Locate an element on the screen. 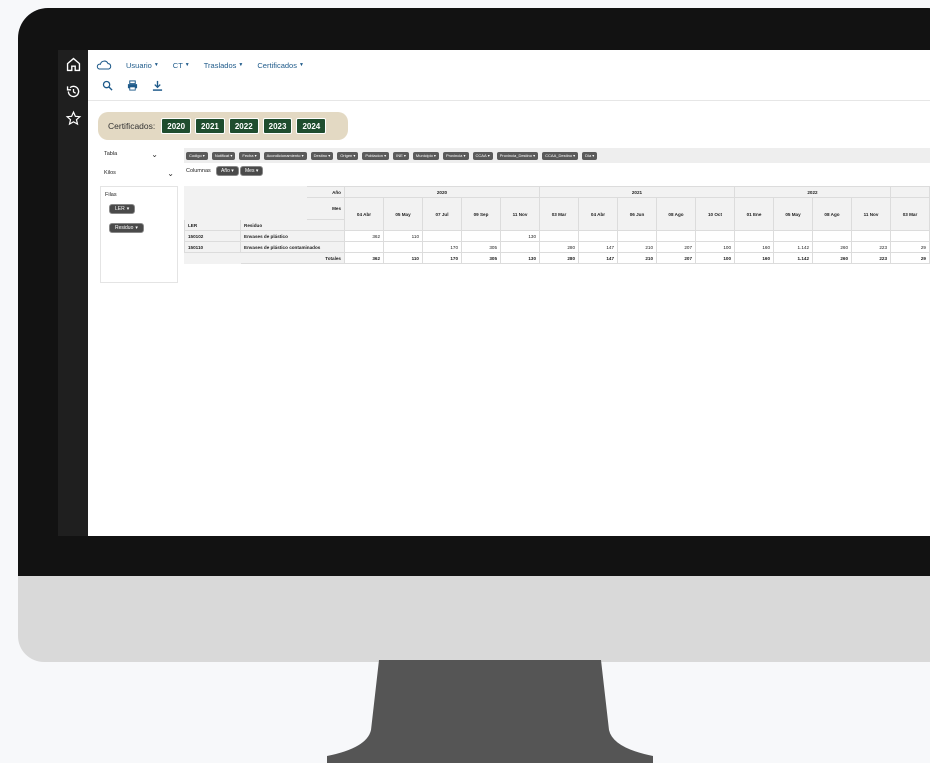 Image resolution: width=930 pixels, height=763 pixels. table-row: 150102 Envases de plástico 362 110 130 is located at coordinates (557, 236).